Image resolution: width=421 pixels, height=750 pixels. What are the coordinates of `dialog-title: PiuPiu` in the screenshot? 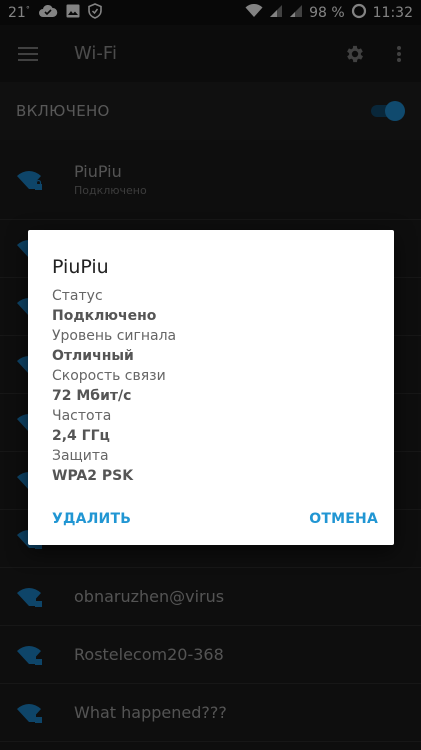 It's located at (80, 267).